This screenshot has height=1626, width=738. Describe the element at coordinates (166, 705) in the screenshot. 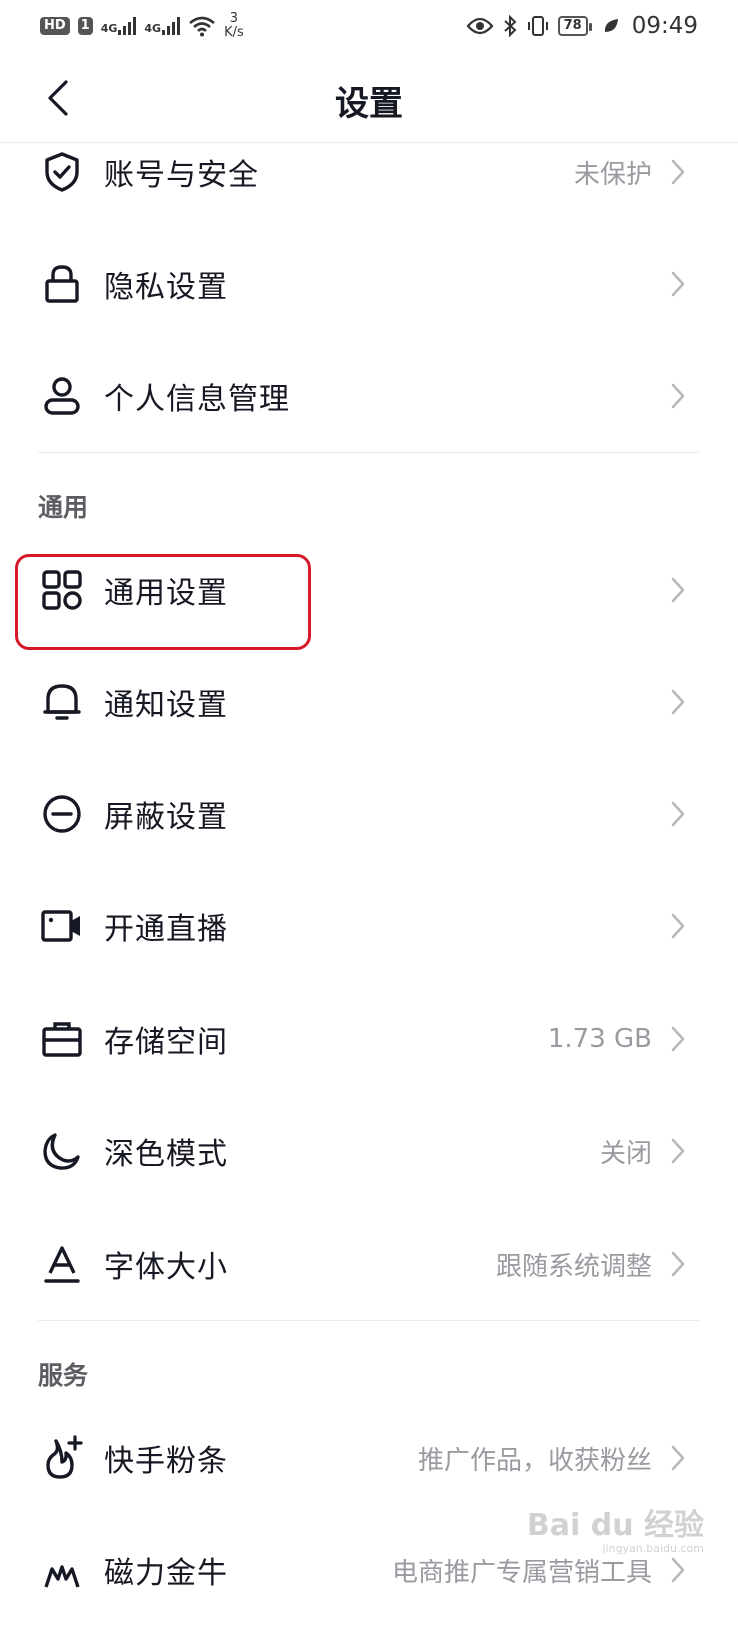

I see `row-label: 通知设置` at that location.